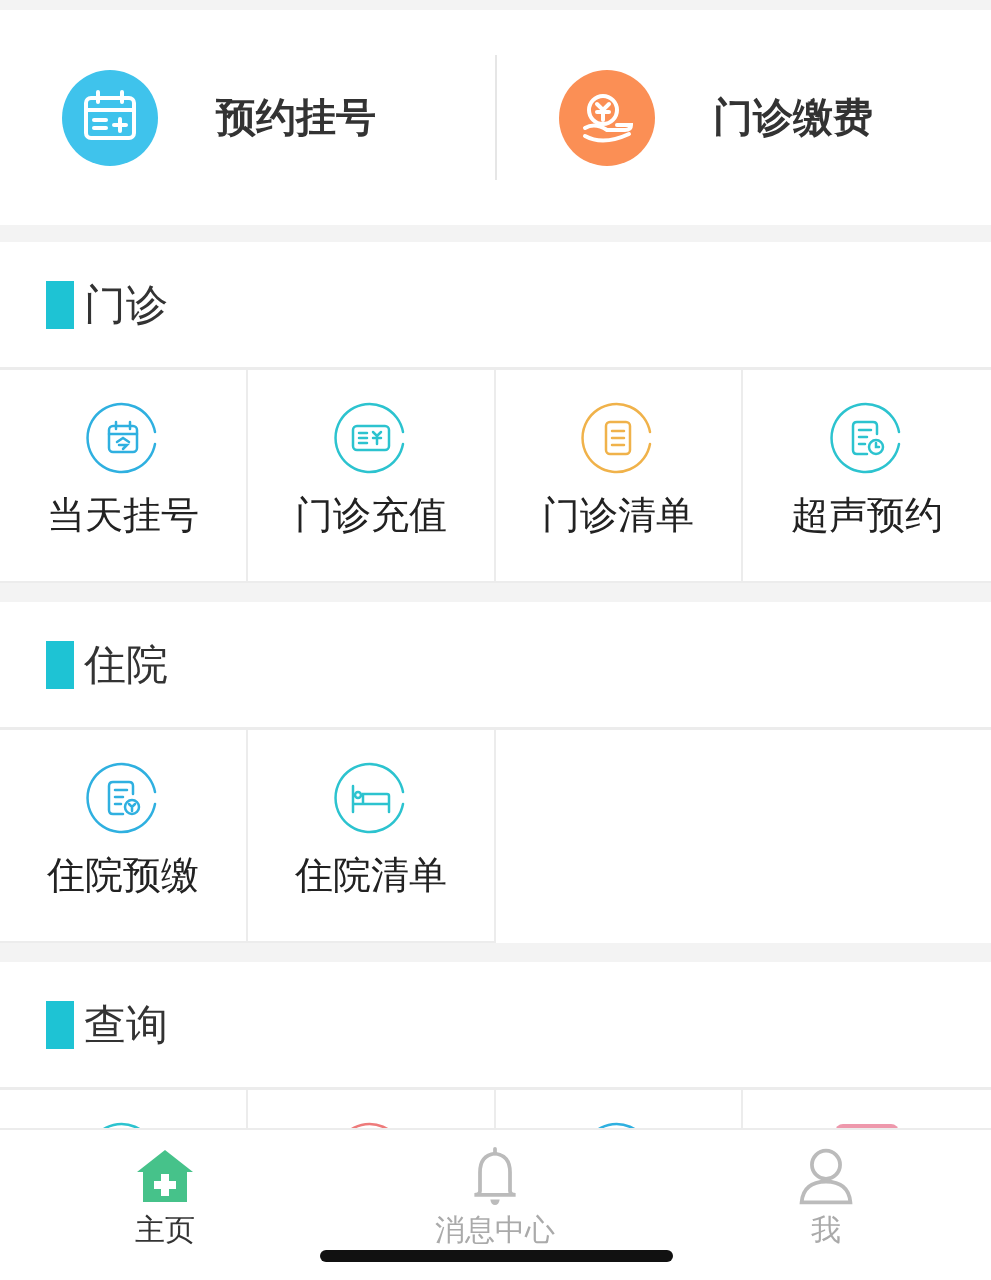 The image size is (991, 1280). I want to click on menu-tile: 住院预缴, so click(124, 836).